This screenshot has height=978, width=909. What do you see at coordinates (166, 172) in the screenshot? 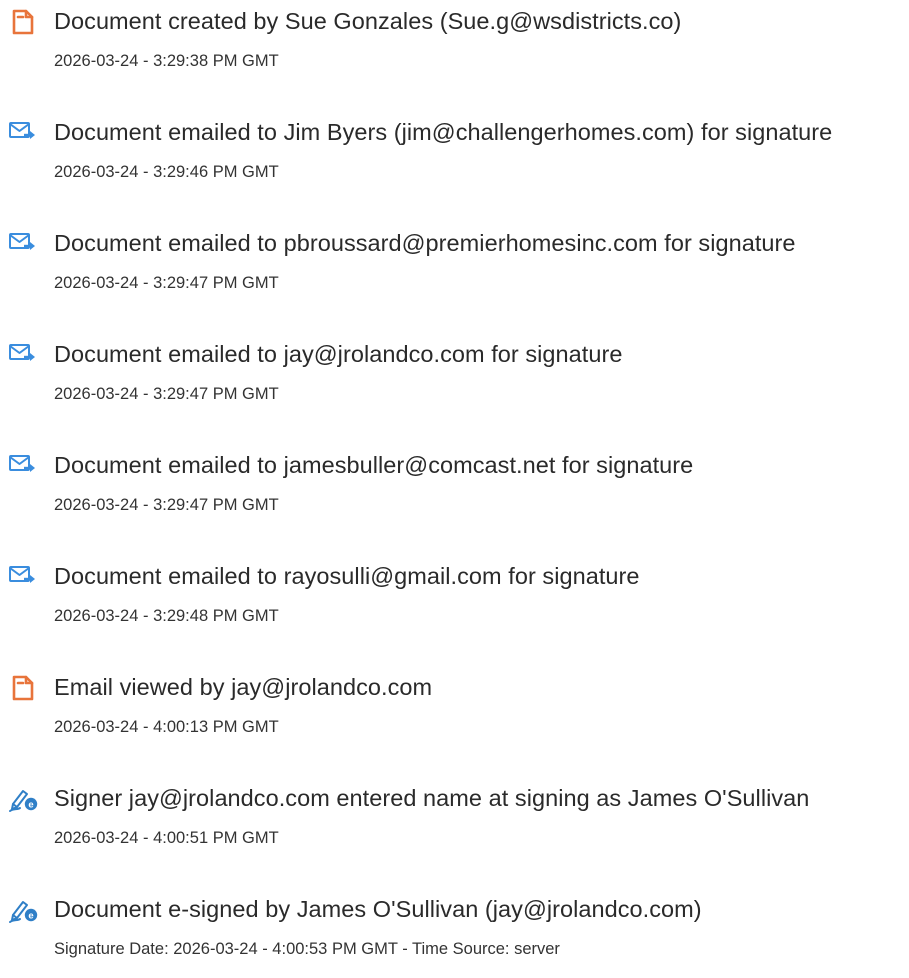
I see `event-timestamp: 2026-03-24 - 3:29:46 PM GMT` at bounding box center [166, 172].